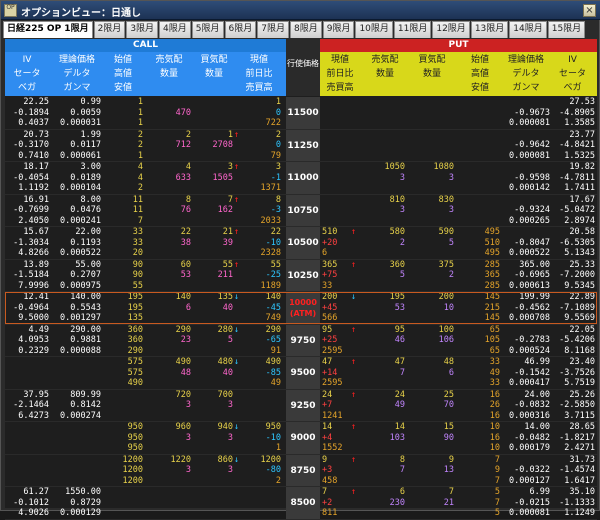 The image size is (600, 520). What do you see at coordinates (137, 253) in the screenshot?
I see `call-ohl-cell: 20` at bounding box center [137, 253].